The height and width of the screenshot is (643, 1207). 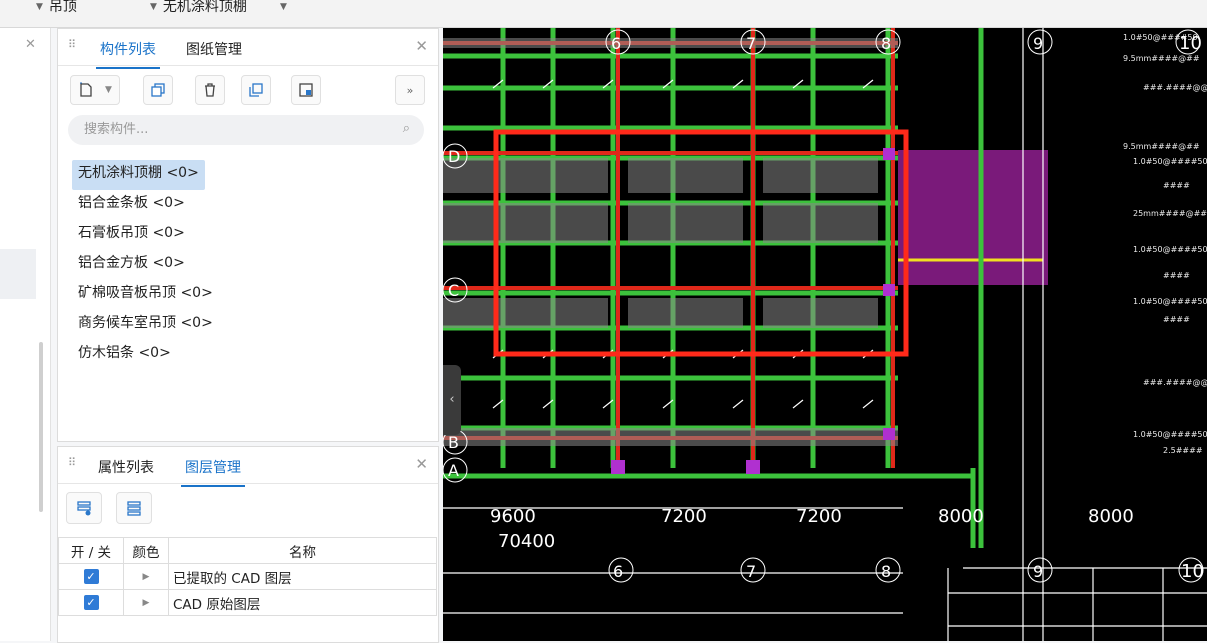 What do you see at coordinates (1170, 213) in the screenshot?
I see `svg-text: 25mm####@##` at bounding box center [1170, 213].